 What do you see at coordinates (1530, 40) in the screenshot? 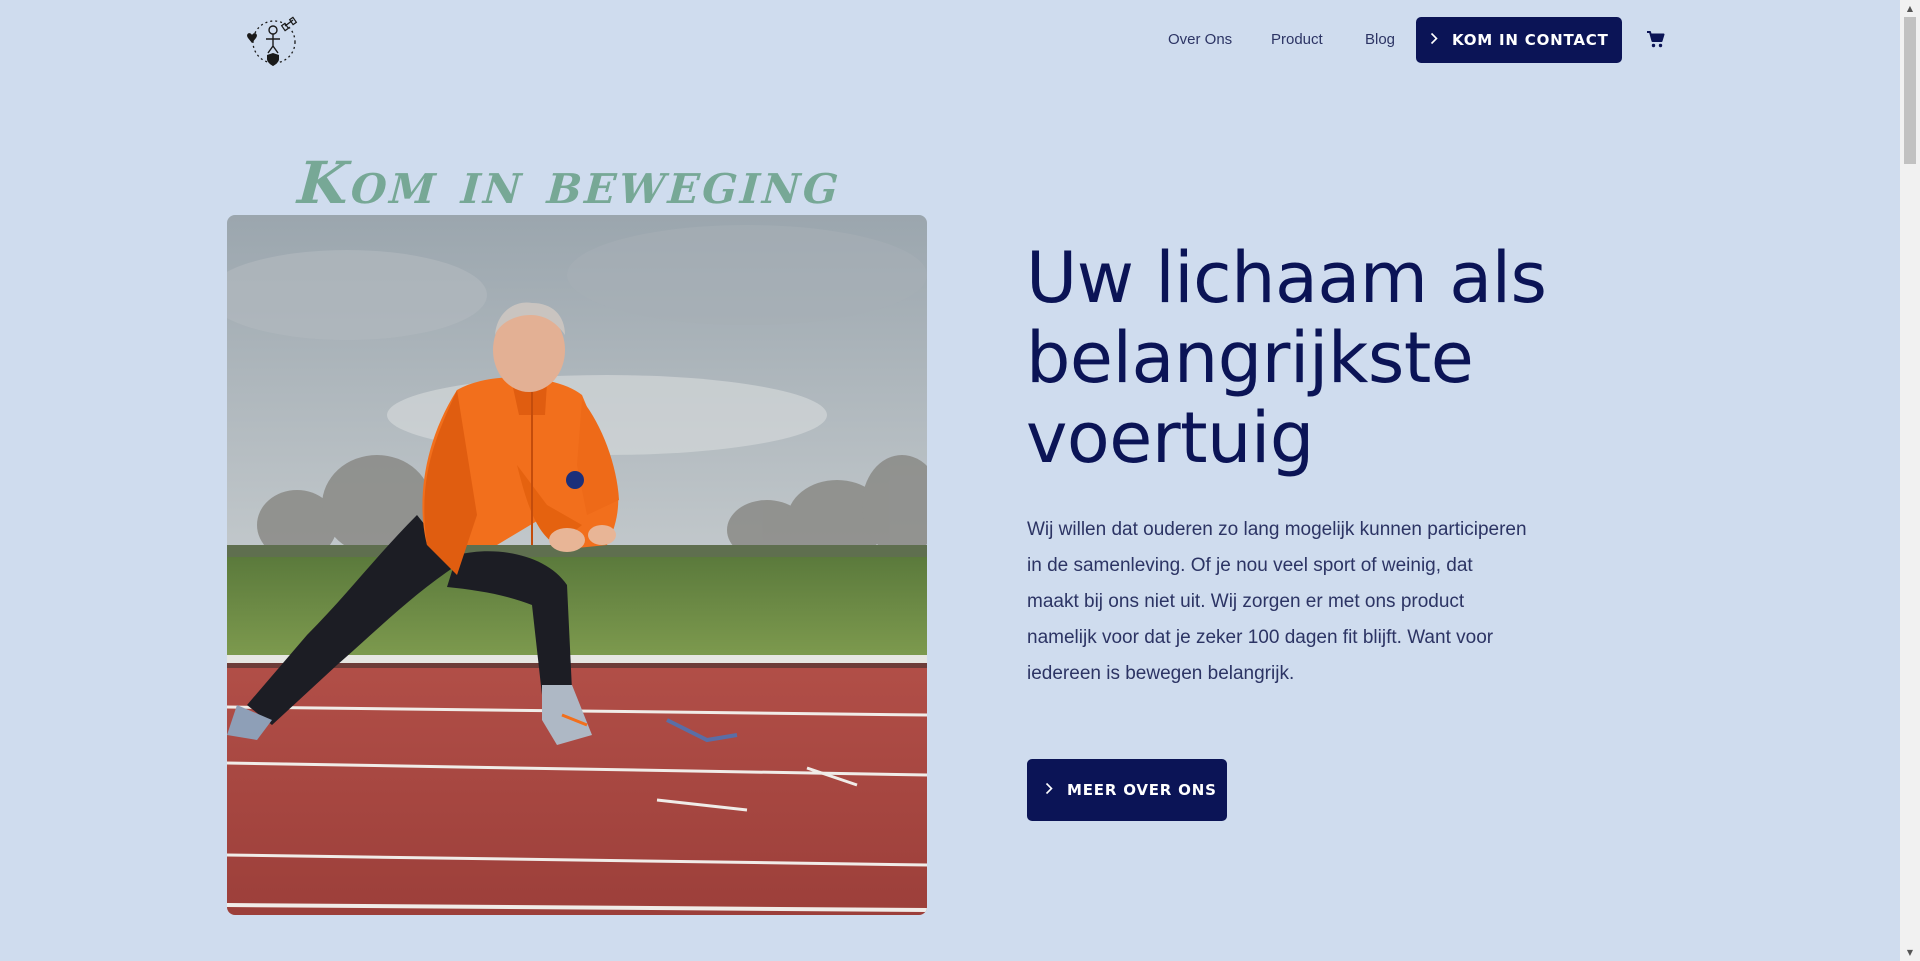
I see `contact-button-label: KOM IN CONTACT` at bounding box center [1530, 40].